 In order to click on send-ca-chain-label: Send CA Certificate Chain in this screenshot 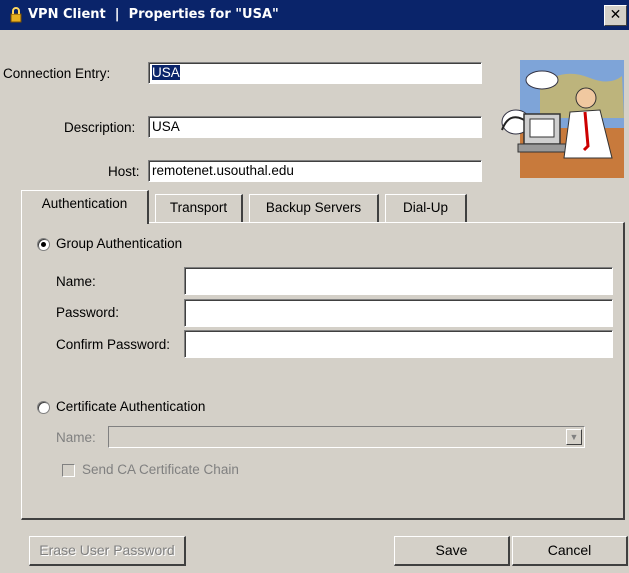, I will do `click(160, 469)`.